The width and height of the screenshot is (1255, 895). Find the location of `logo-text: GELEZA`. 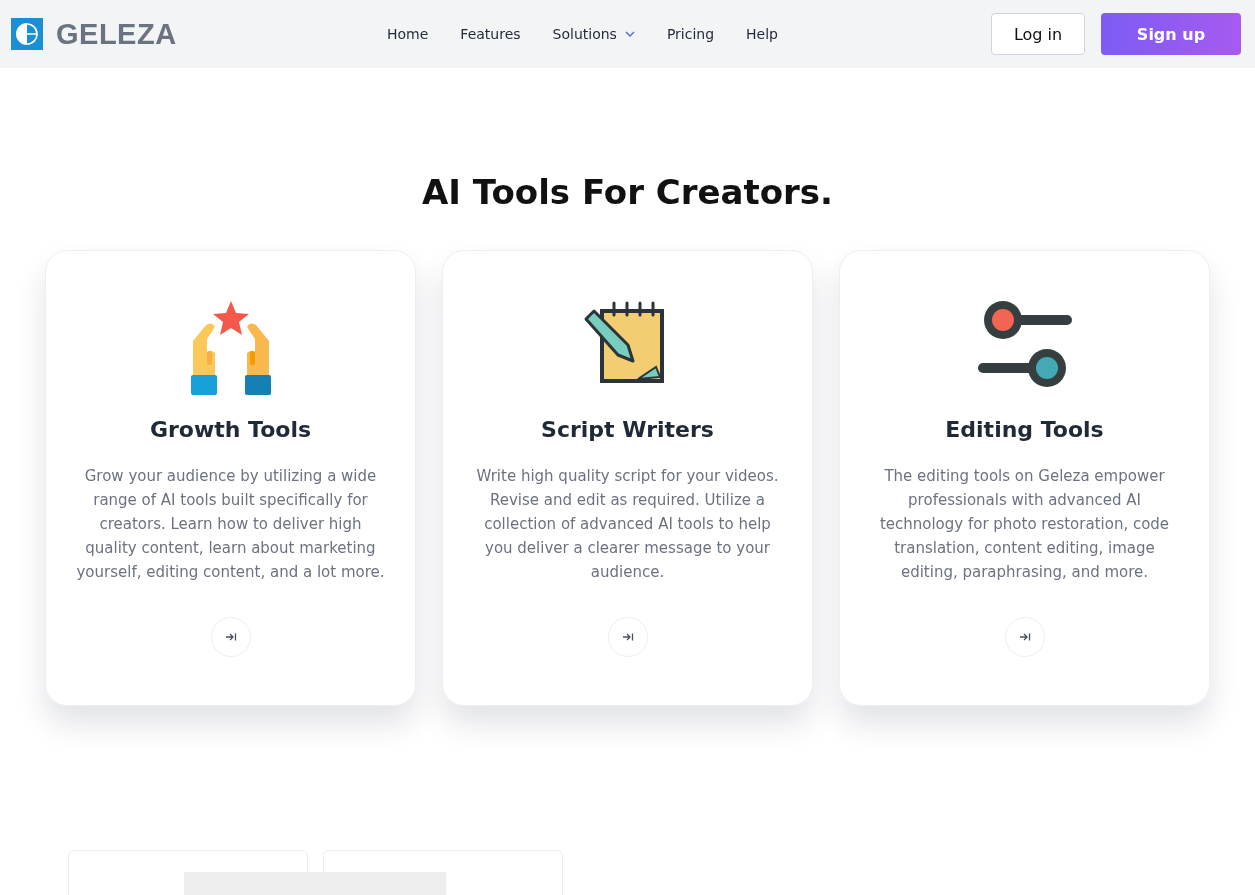

logo-text: GELEZA is located at coordinates (116, 34).